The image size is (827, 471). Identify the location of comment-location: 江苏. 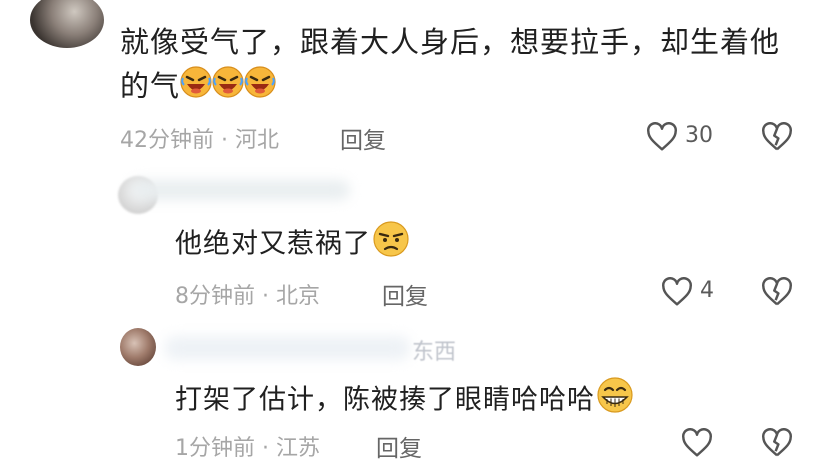
(298, 448).